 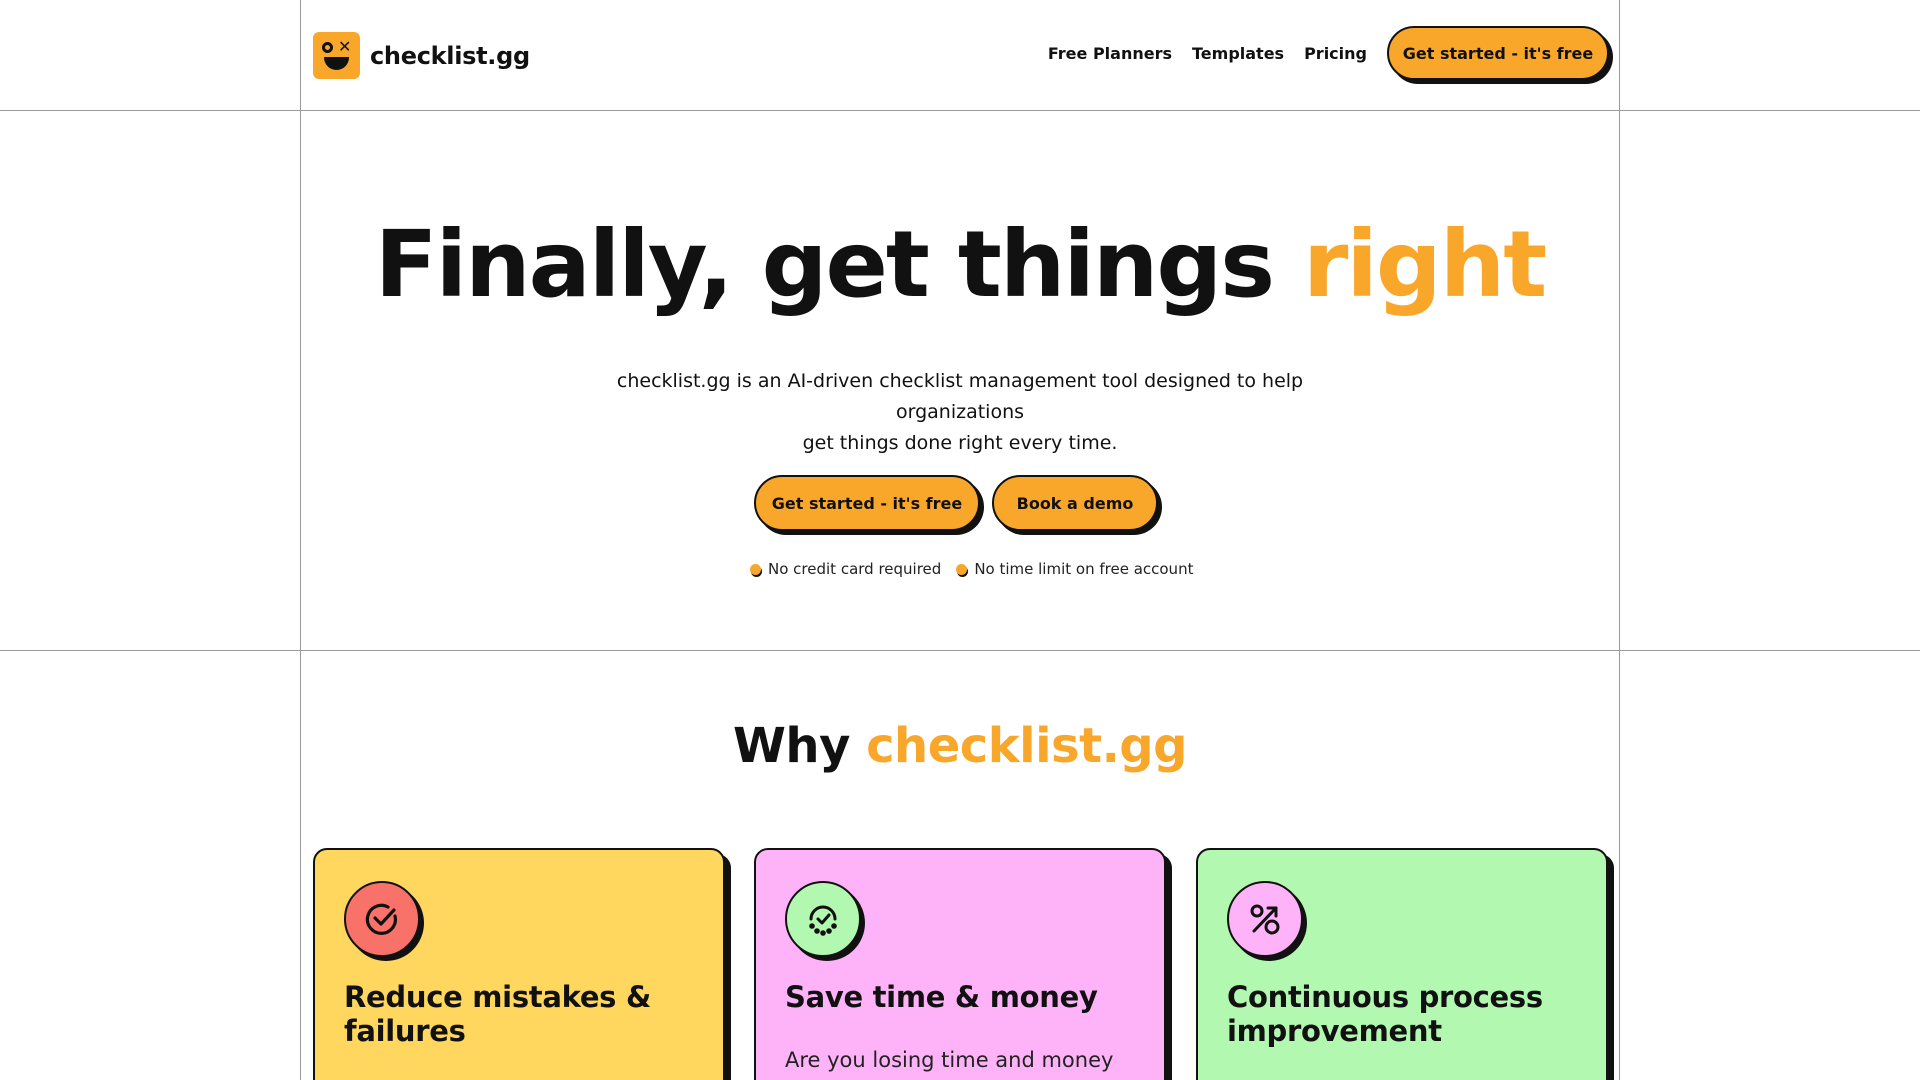 I want to click on check-circle-icon, so click(x=382, y=919).